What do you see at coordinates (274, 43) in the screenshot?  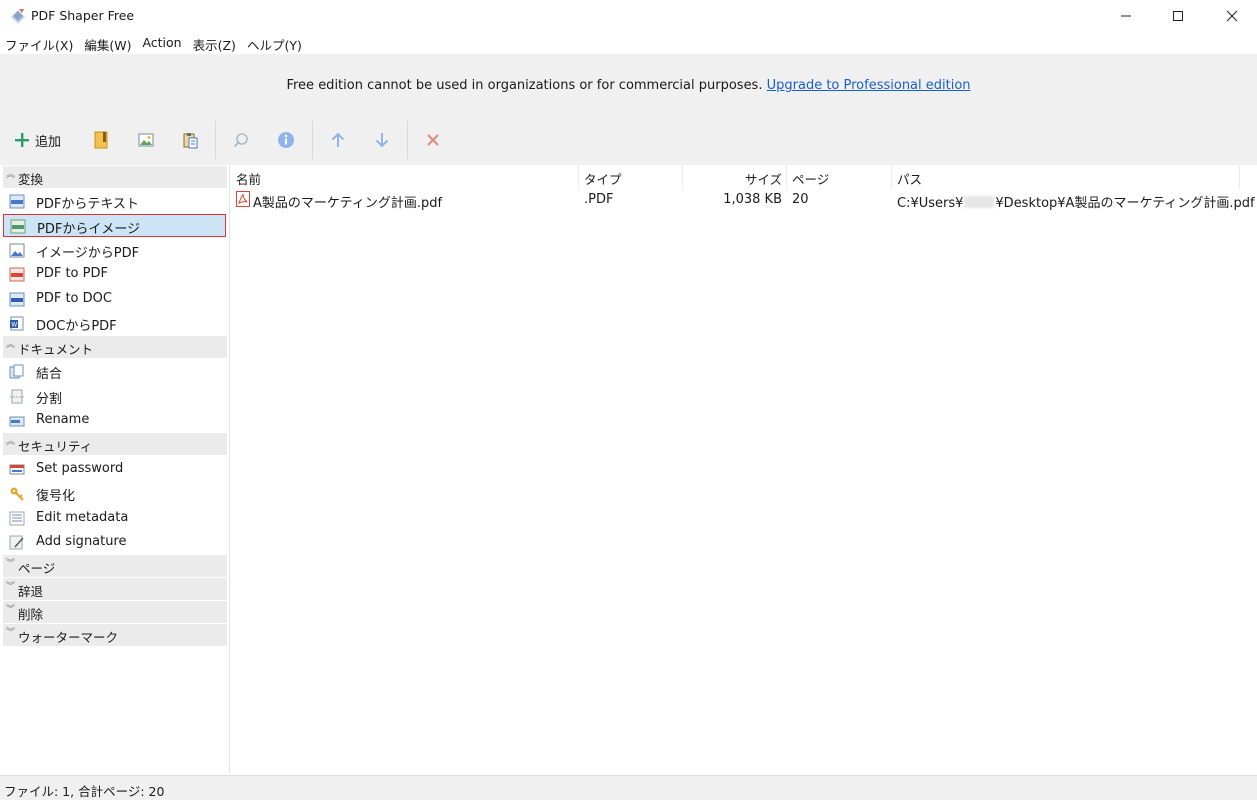 I see `menu-help: ヘルプ(Y)` at bounding box center [274, 43].